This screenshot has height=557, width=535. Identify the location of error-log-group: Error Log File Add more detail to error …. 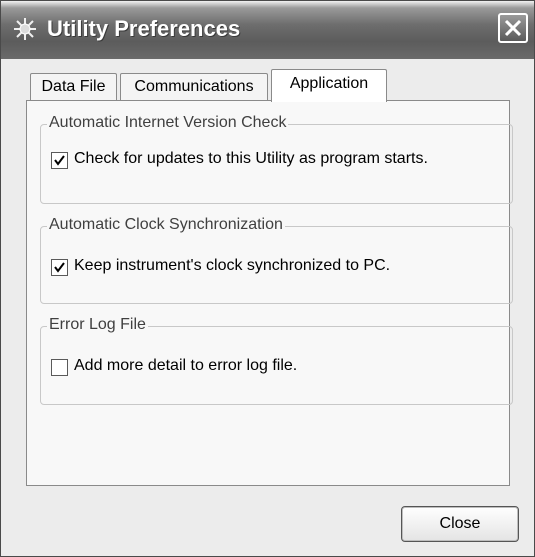
(276, 360).